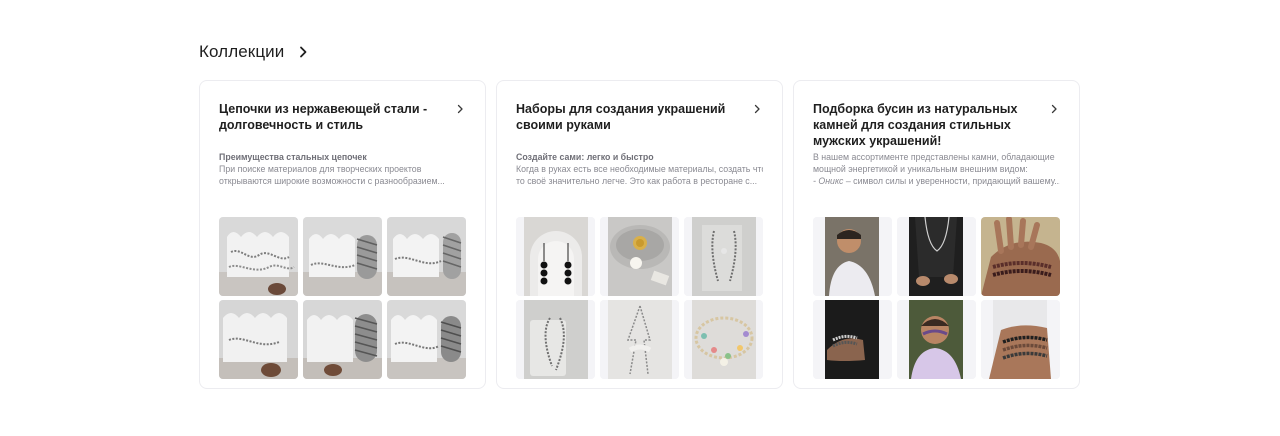 This screenshot has width=1280, height=436. Describe the element at coordinates (828, 181) in the screenshot. I see `card-description-italic: - Оникс` at that location.